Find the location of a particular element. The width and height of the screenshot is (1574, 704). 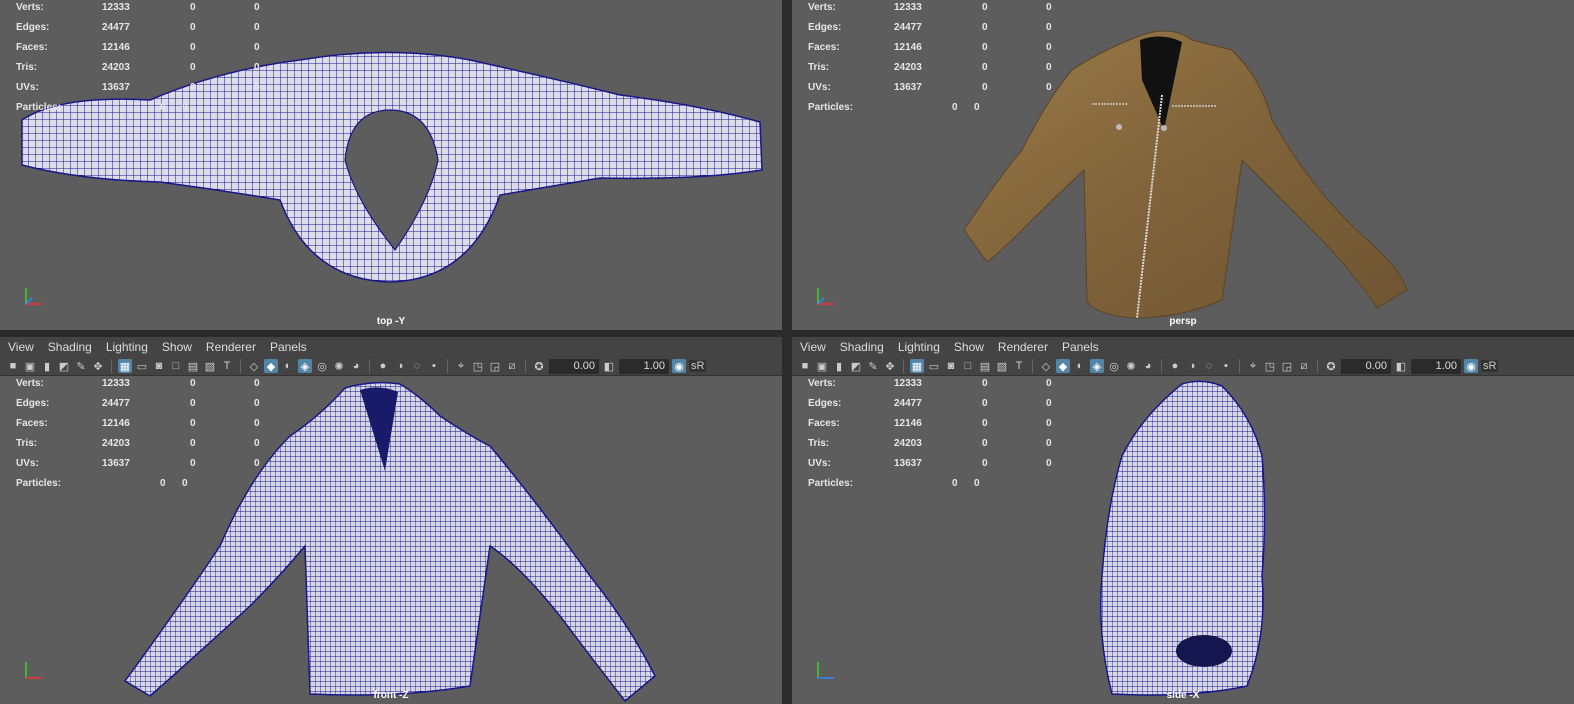

stat-row-faces: Faces: 12146 0 0 is located at coordinates (146, 428).